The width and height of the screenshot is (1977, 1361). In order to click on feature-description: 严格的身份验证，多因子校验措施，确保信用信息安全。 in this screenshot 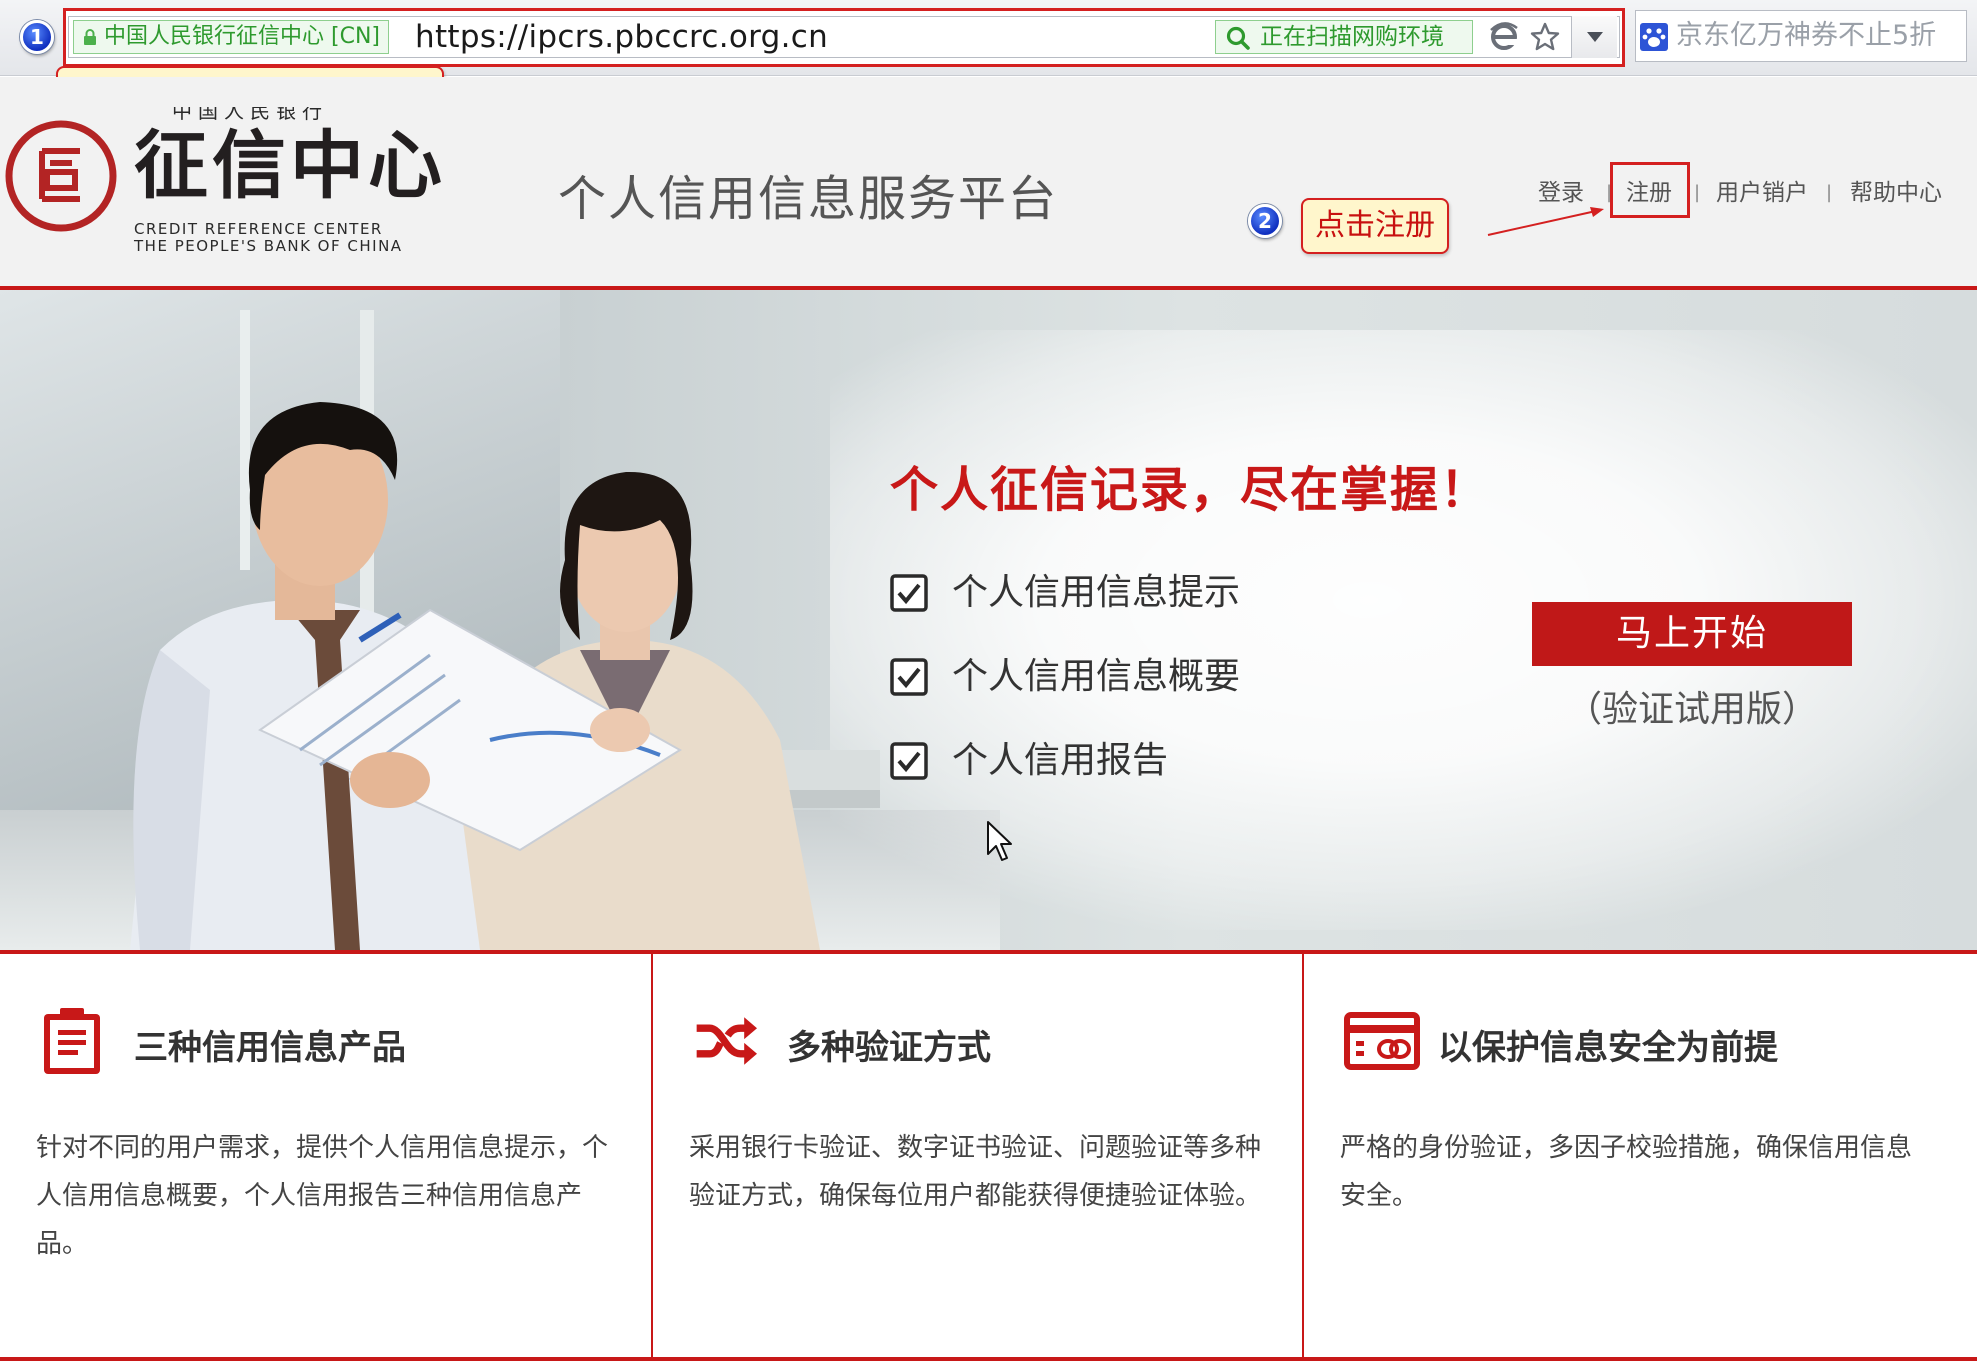, I will do `click(1626, 1172)`.